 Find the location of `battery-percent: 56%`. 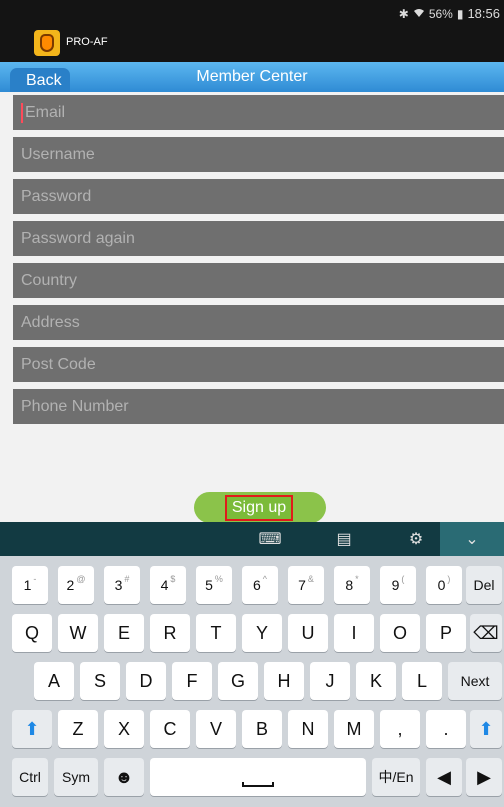

battery-percent: 56% is located at coordinates (440, 13).